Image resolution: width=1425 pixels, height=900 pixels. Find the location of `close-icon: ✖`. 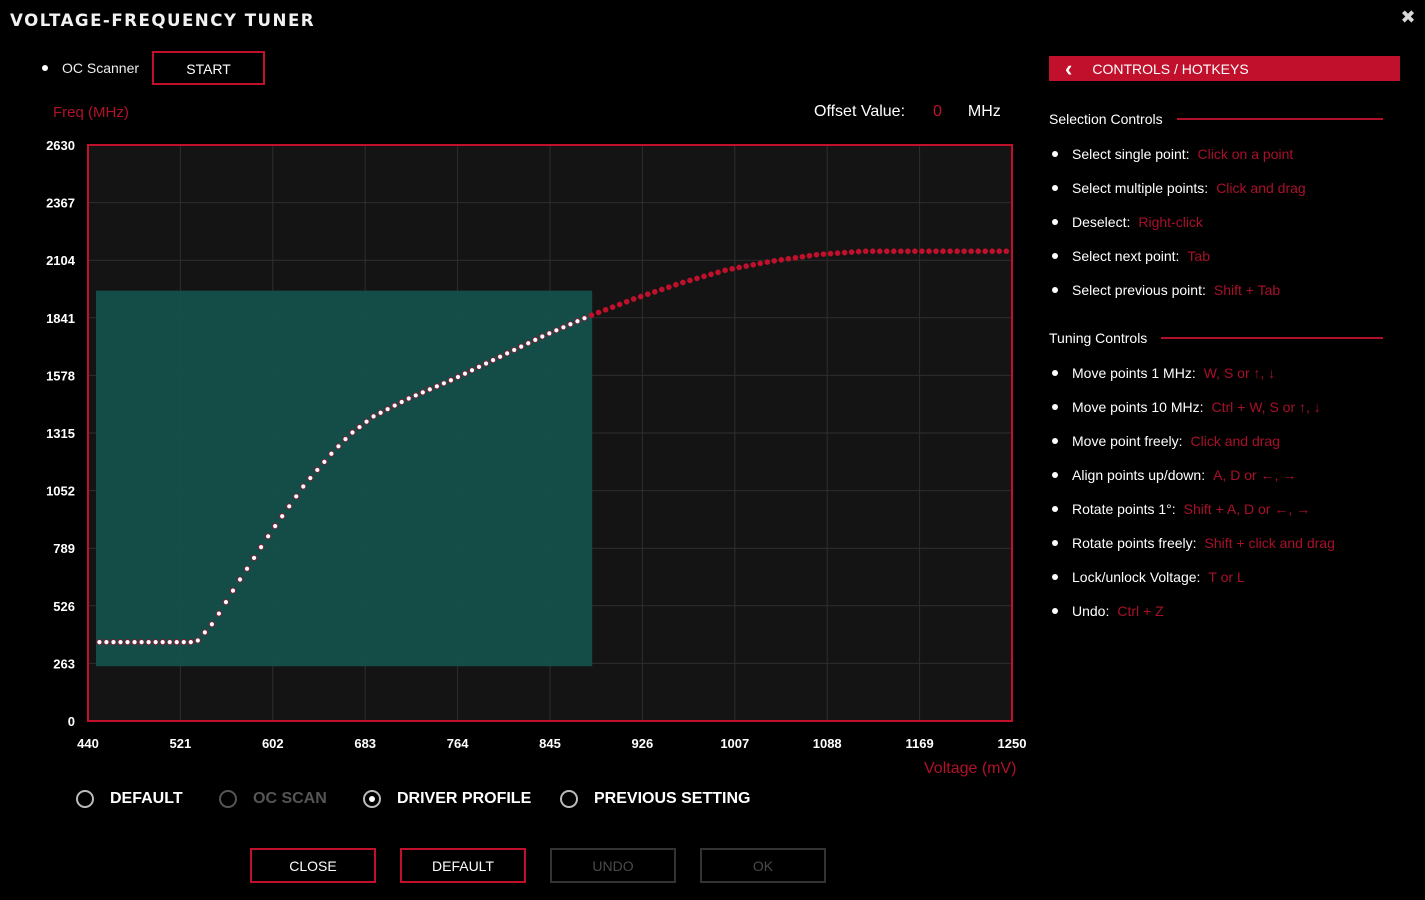

close-icon: ✖ is located at coordinates (1408, 17).